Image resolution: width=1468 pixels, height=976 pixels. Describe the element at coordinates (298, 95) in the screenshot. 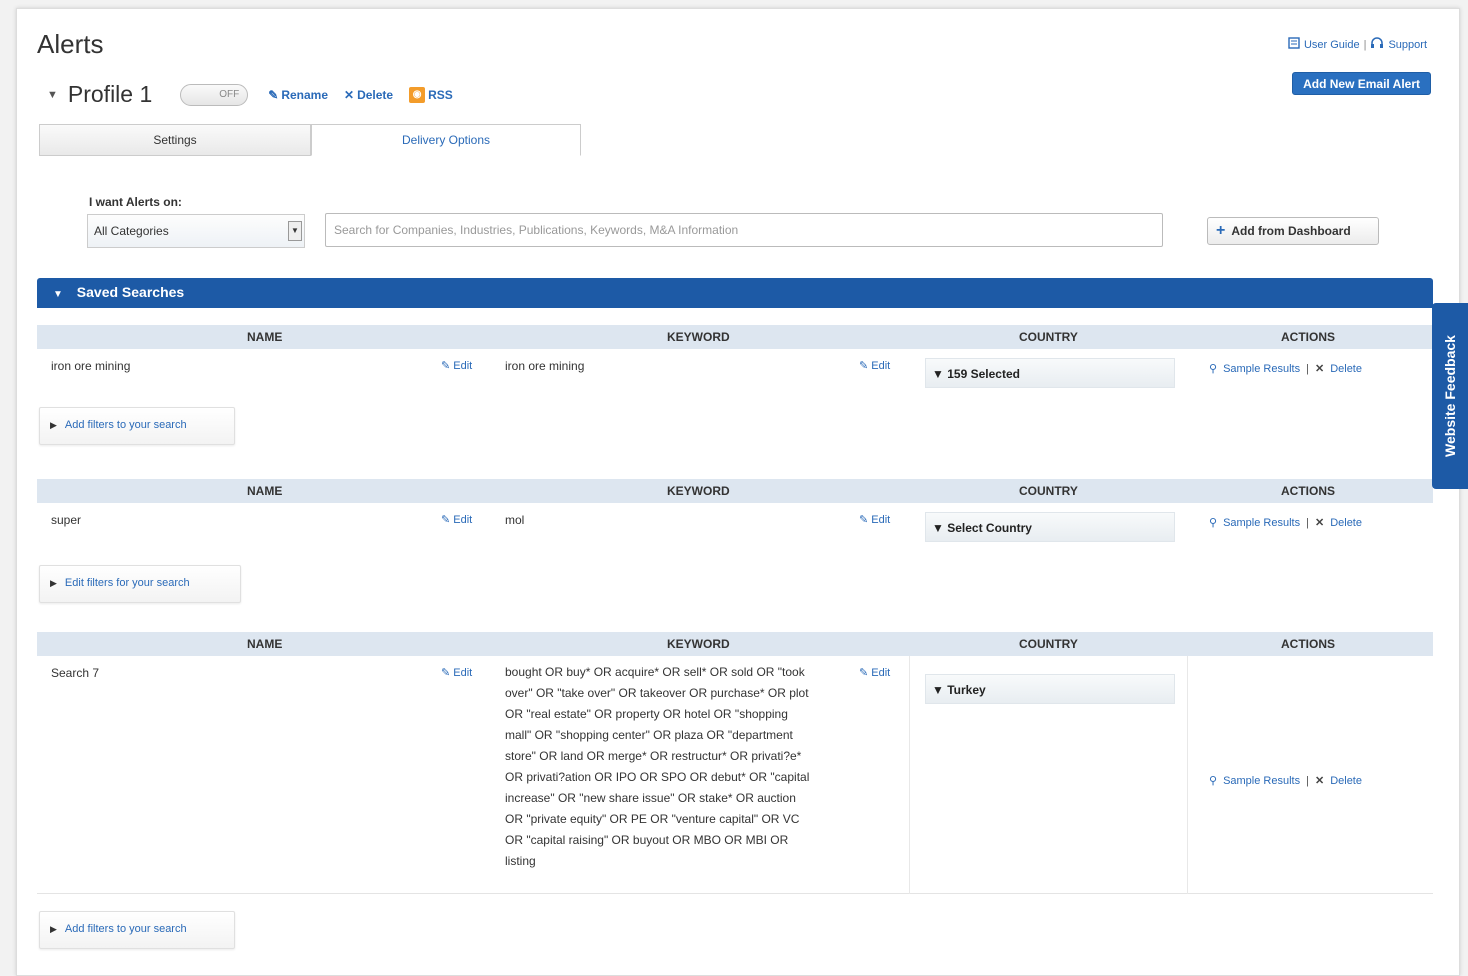

I see `rename-link: ✎ Rename` at that location.